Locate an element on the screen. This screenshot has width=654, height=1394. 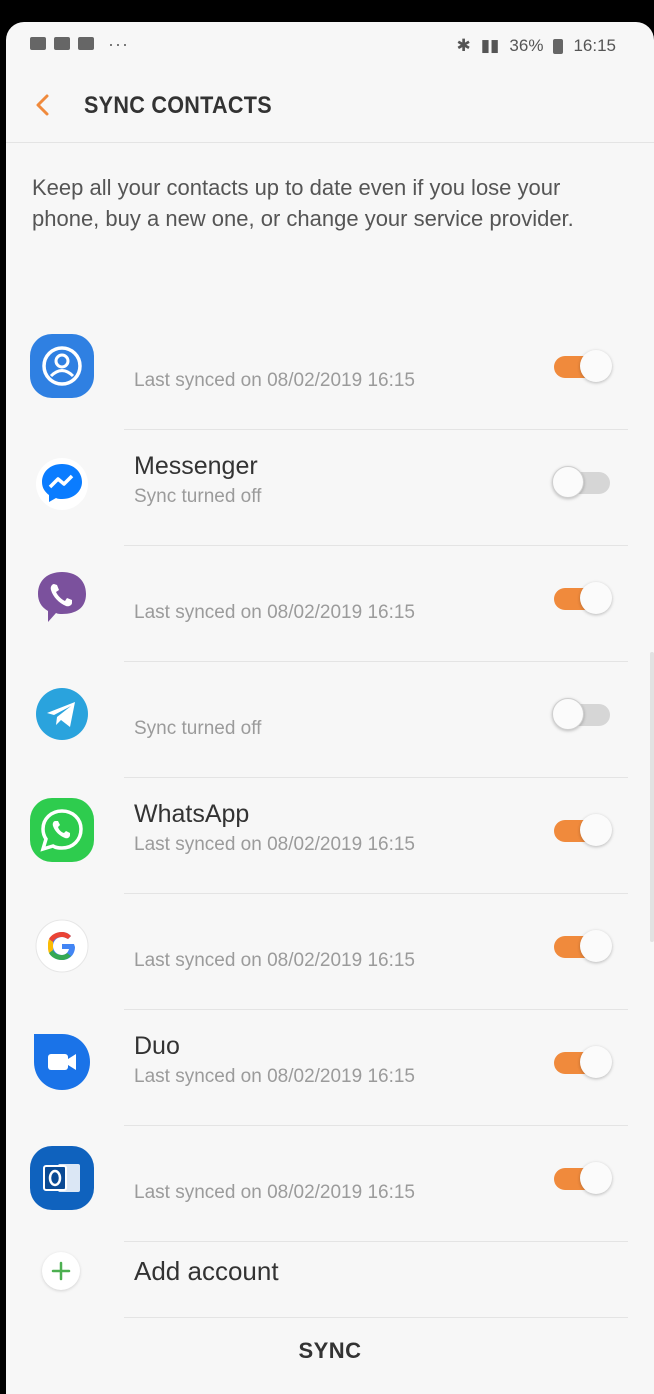
account-row-google: Last synced on 08/02/2019 16:15 is located at coordinates (330, 952).